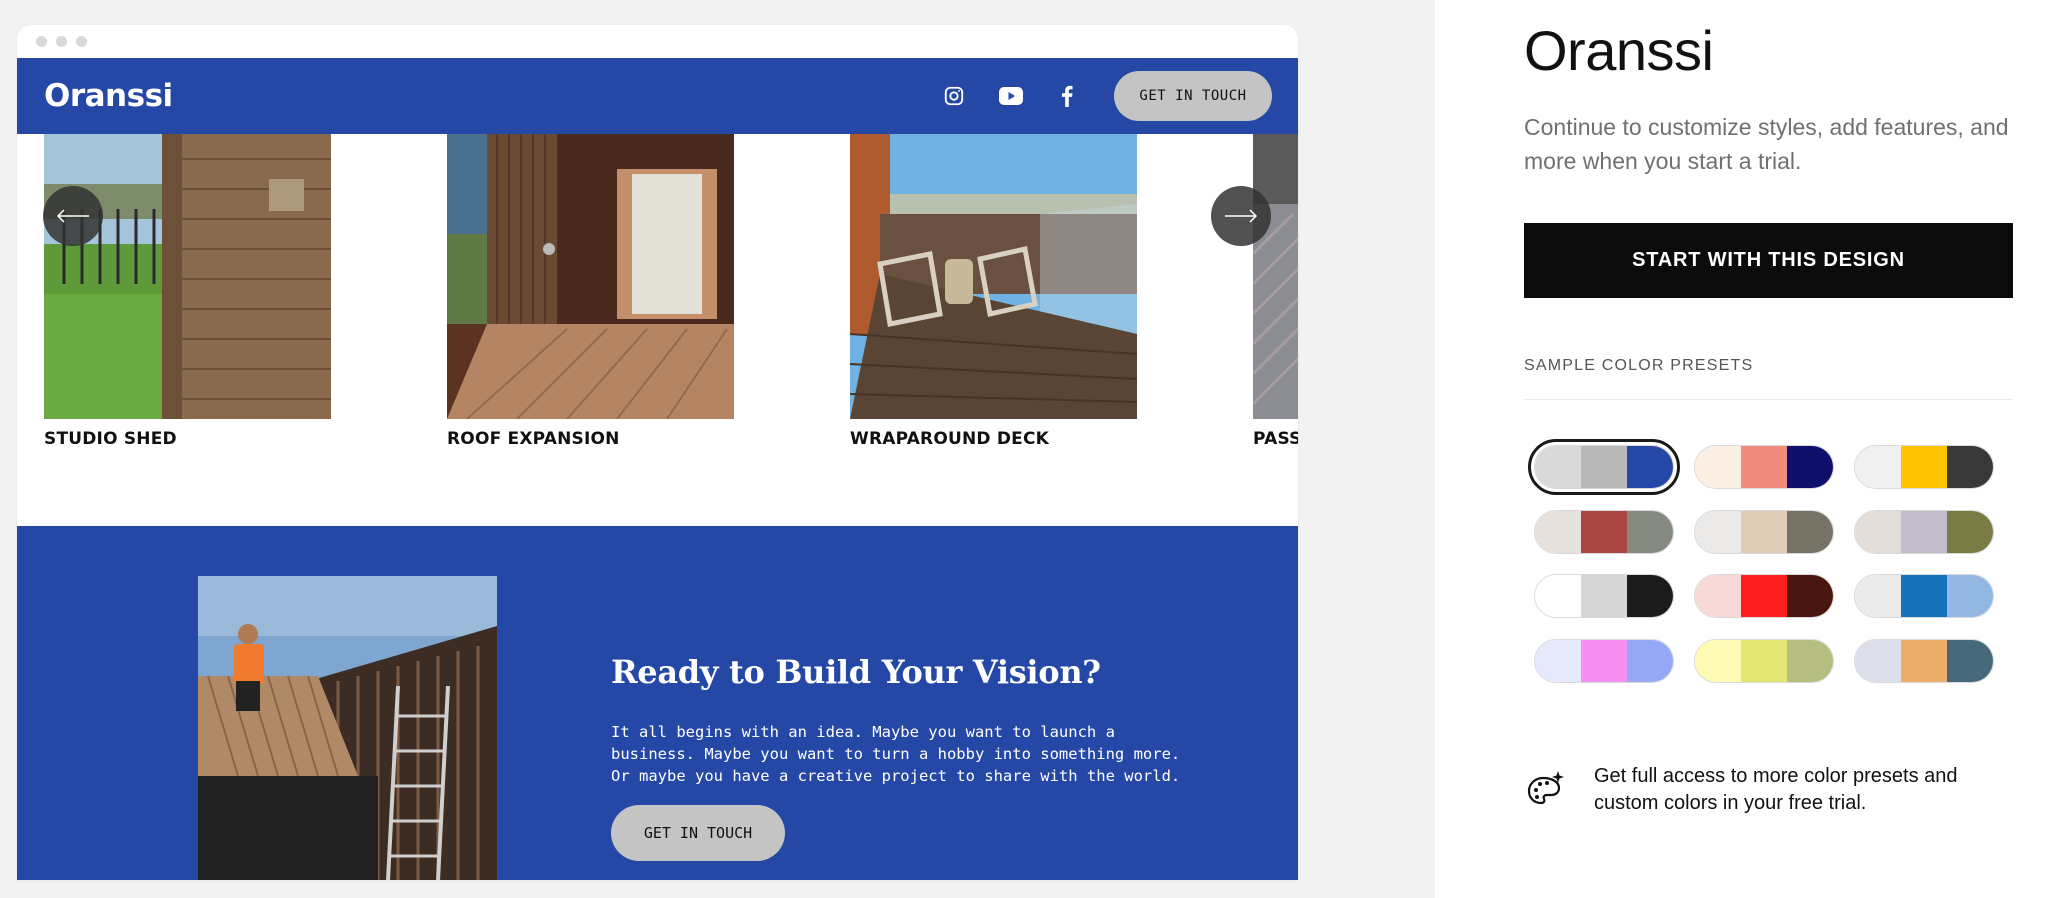 Image resolution: width=2048 pixels, height=898 pixels. What do you see at coordinates (950, 439) in the screenshot?
I see `gallery-caption: WRAPAROUND DECK` at bounding box center [950, 439].